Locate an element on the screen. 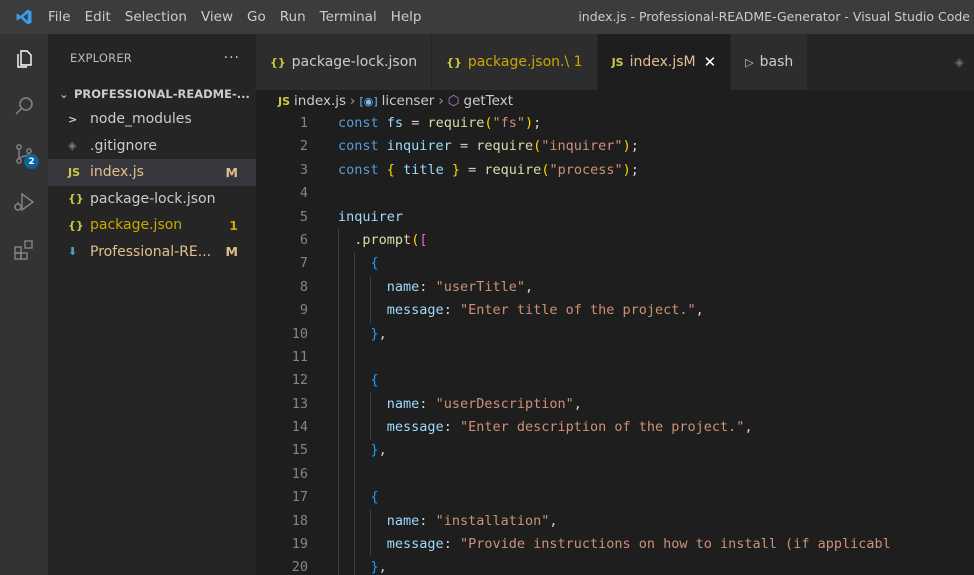  editor-tab: ▷ bash is located at coordinates (770, 62).